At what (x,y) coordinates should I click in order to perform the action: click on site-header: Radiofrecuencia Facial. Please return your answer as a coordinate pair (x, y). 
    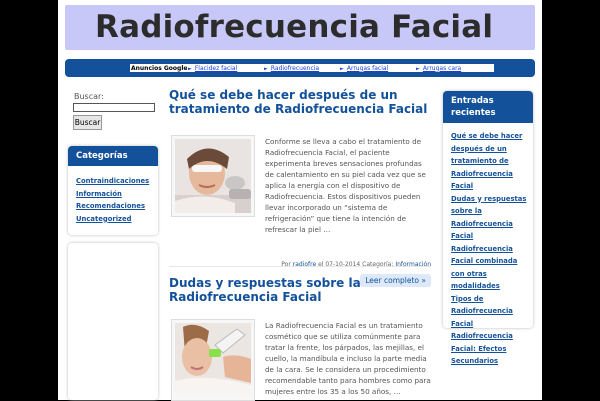
    Looking at the image, I should click on (300, 27).